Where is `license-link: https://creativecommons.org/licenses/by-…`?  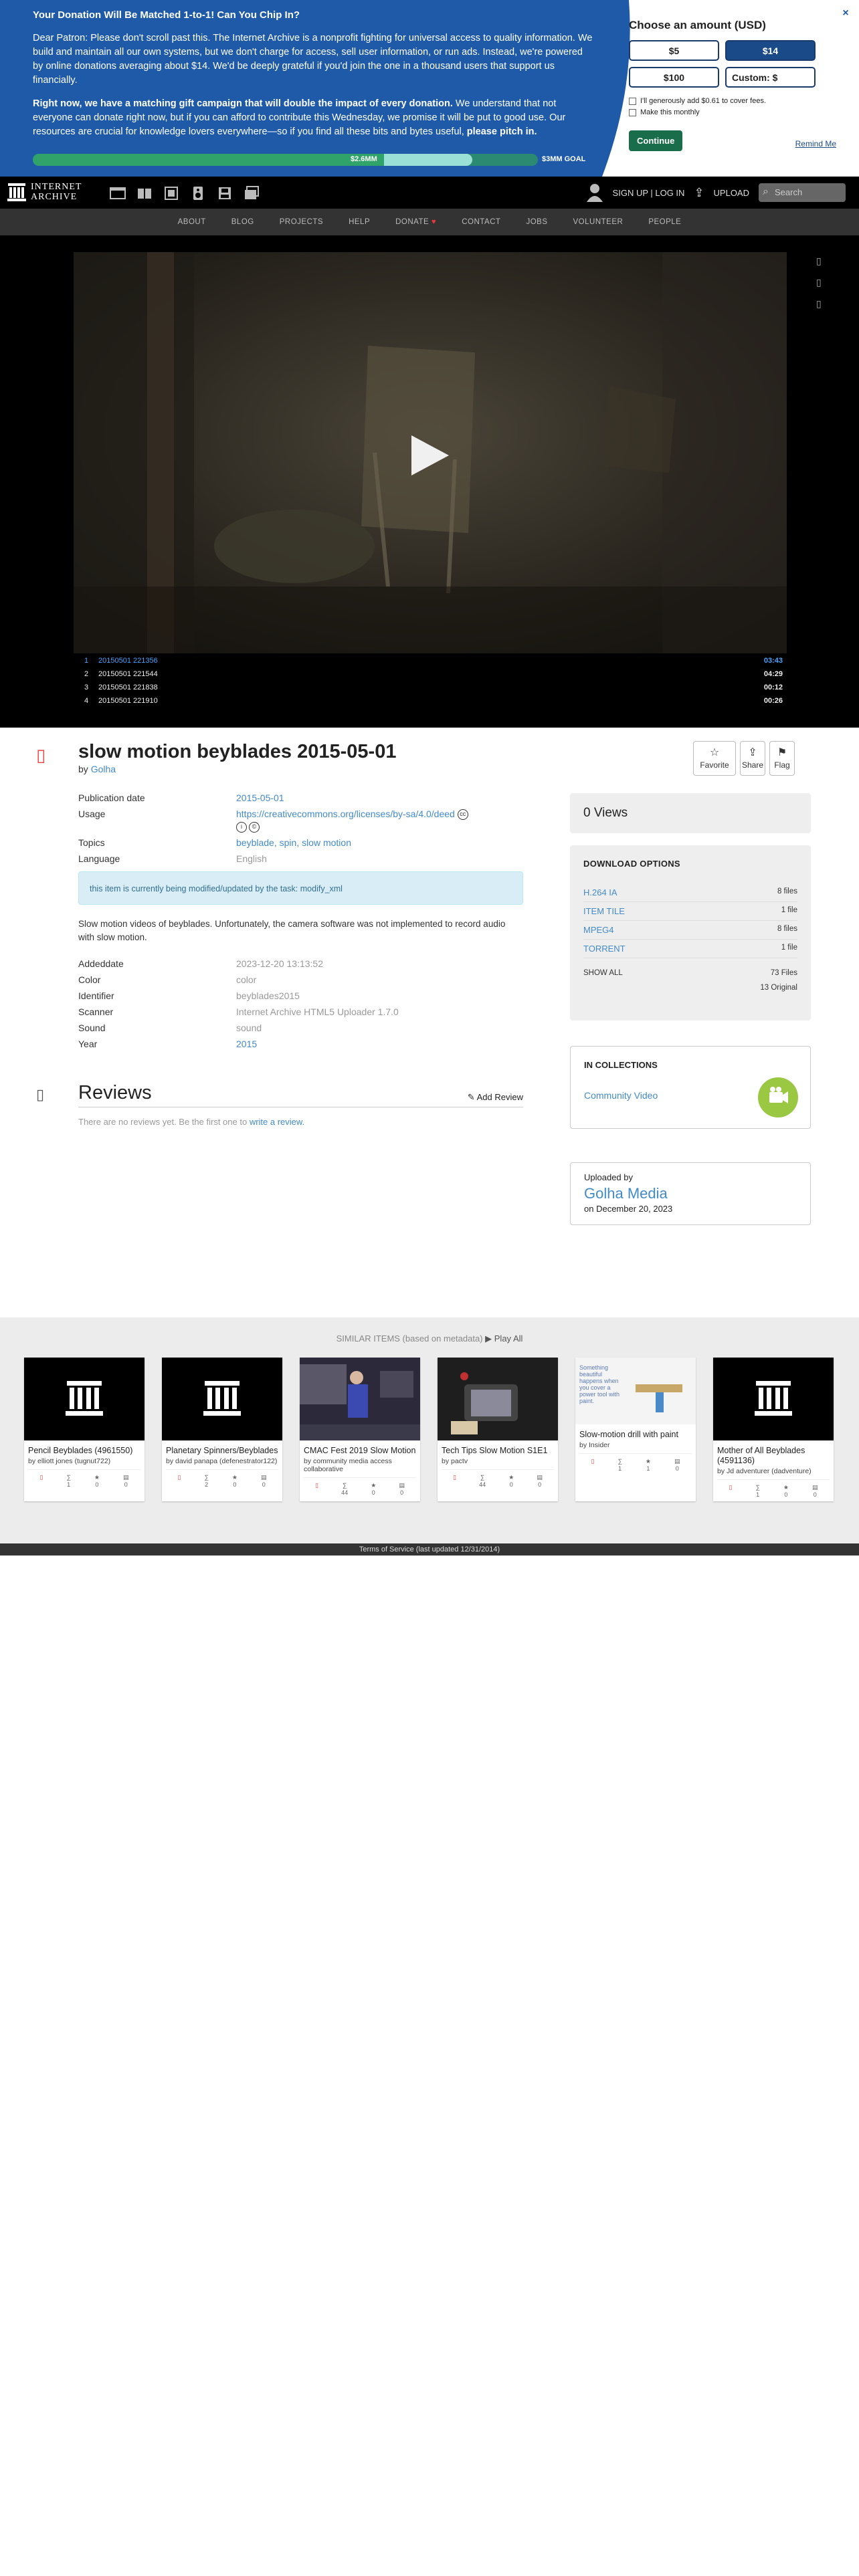 license-link: https://creativecommons.org/licenses/by-… is located at coordinates (345, 814).